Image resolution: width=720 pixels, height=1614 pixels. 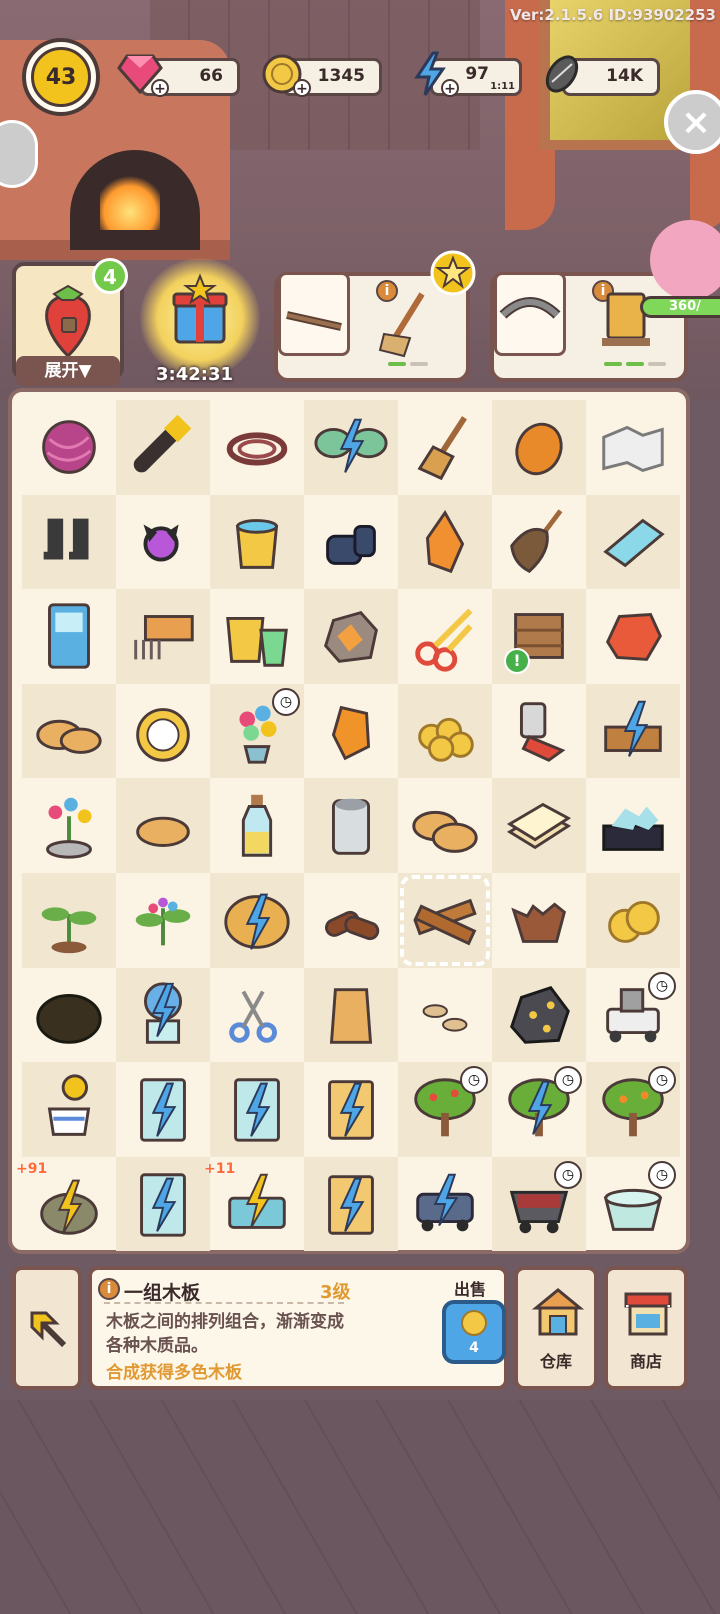 I want to click on fence-icon, so click(x=314, y=321).